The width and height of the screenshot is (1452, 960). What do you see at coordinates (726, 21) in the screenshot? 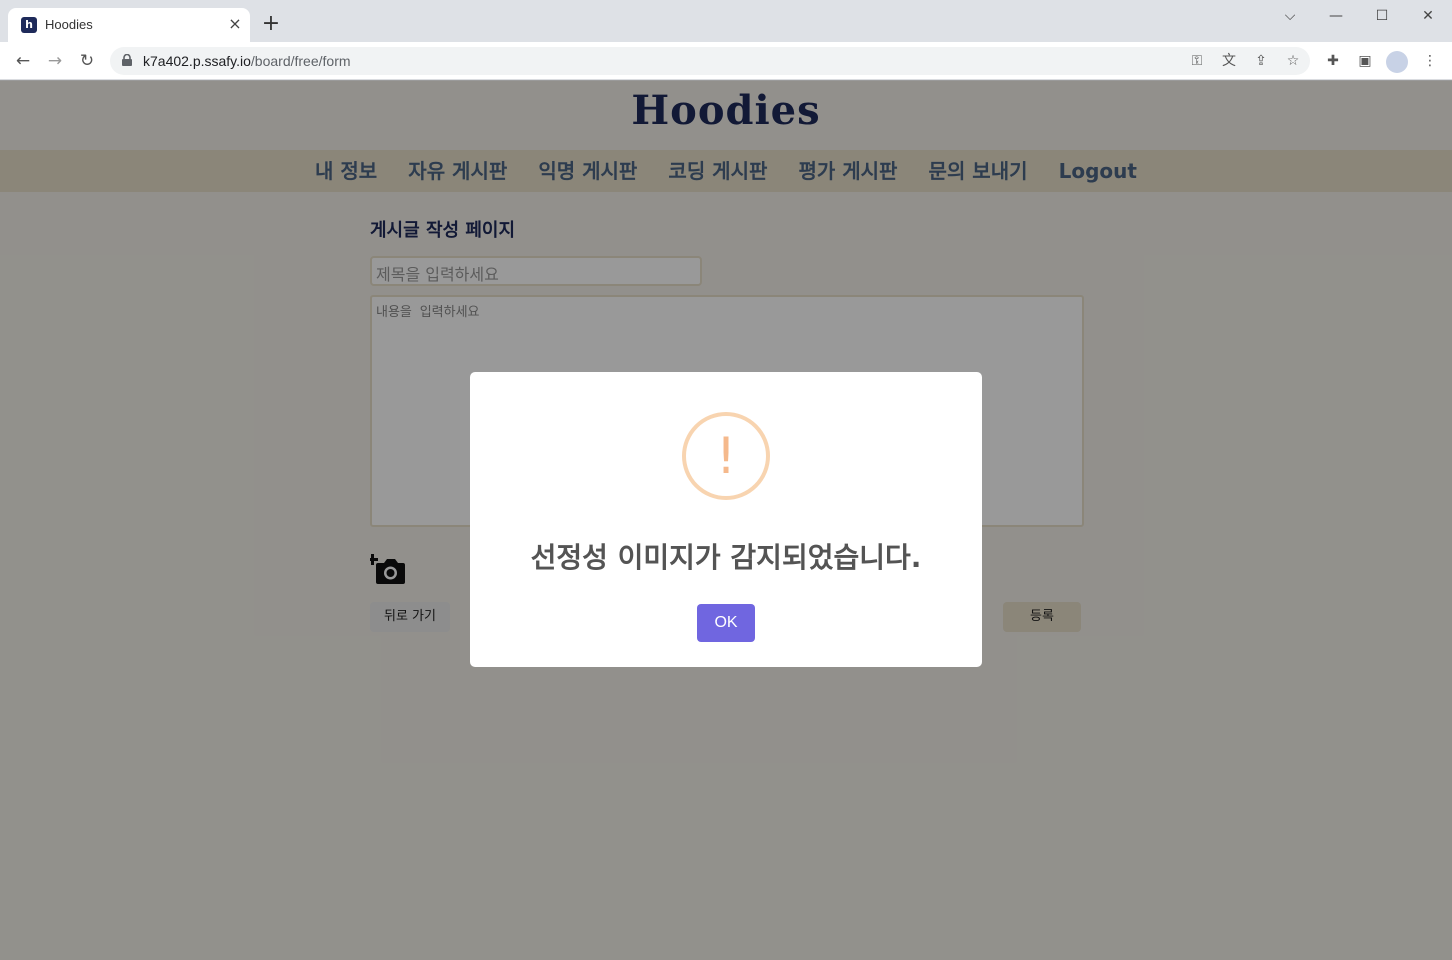
I see `browser-titlebar: h Hoodies × + ⌵ — ☐ ✕` at bounding box center [726, 21].